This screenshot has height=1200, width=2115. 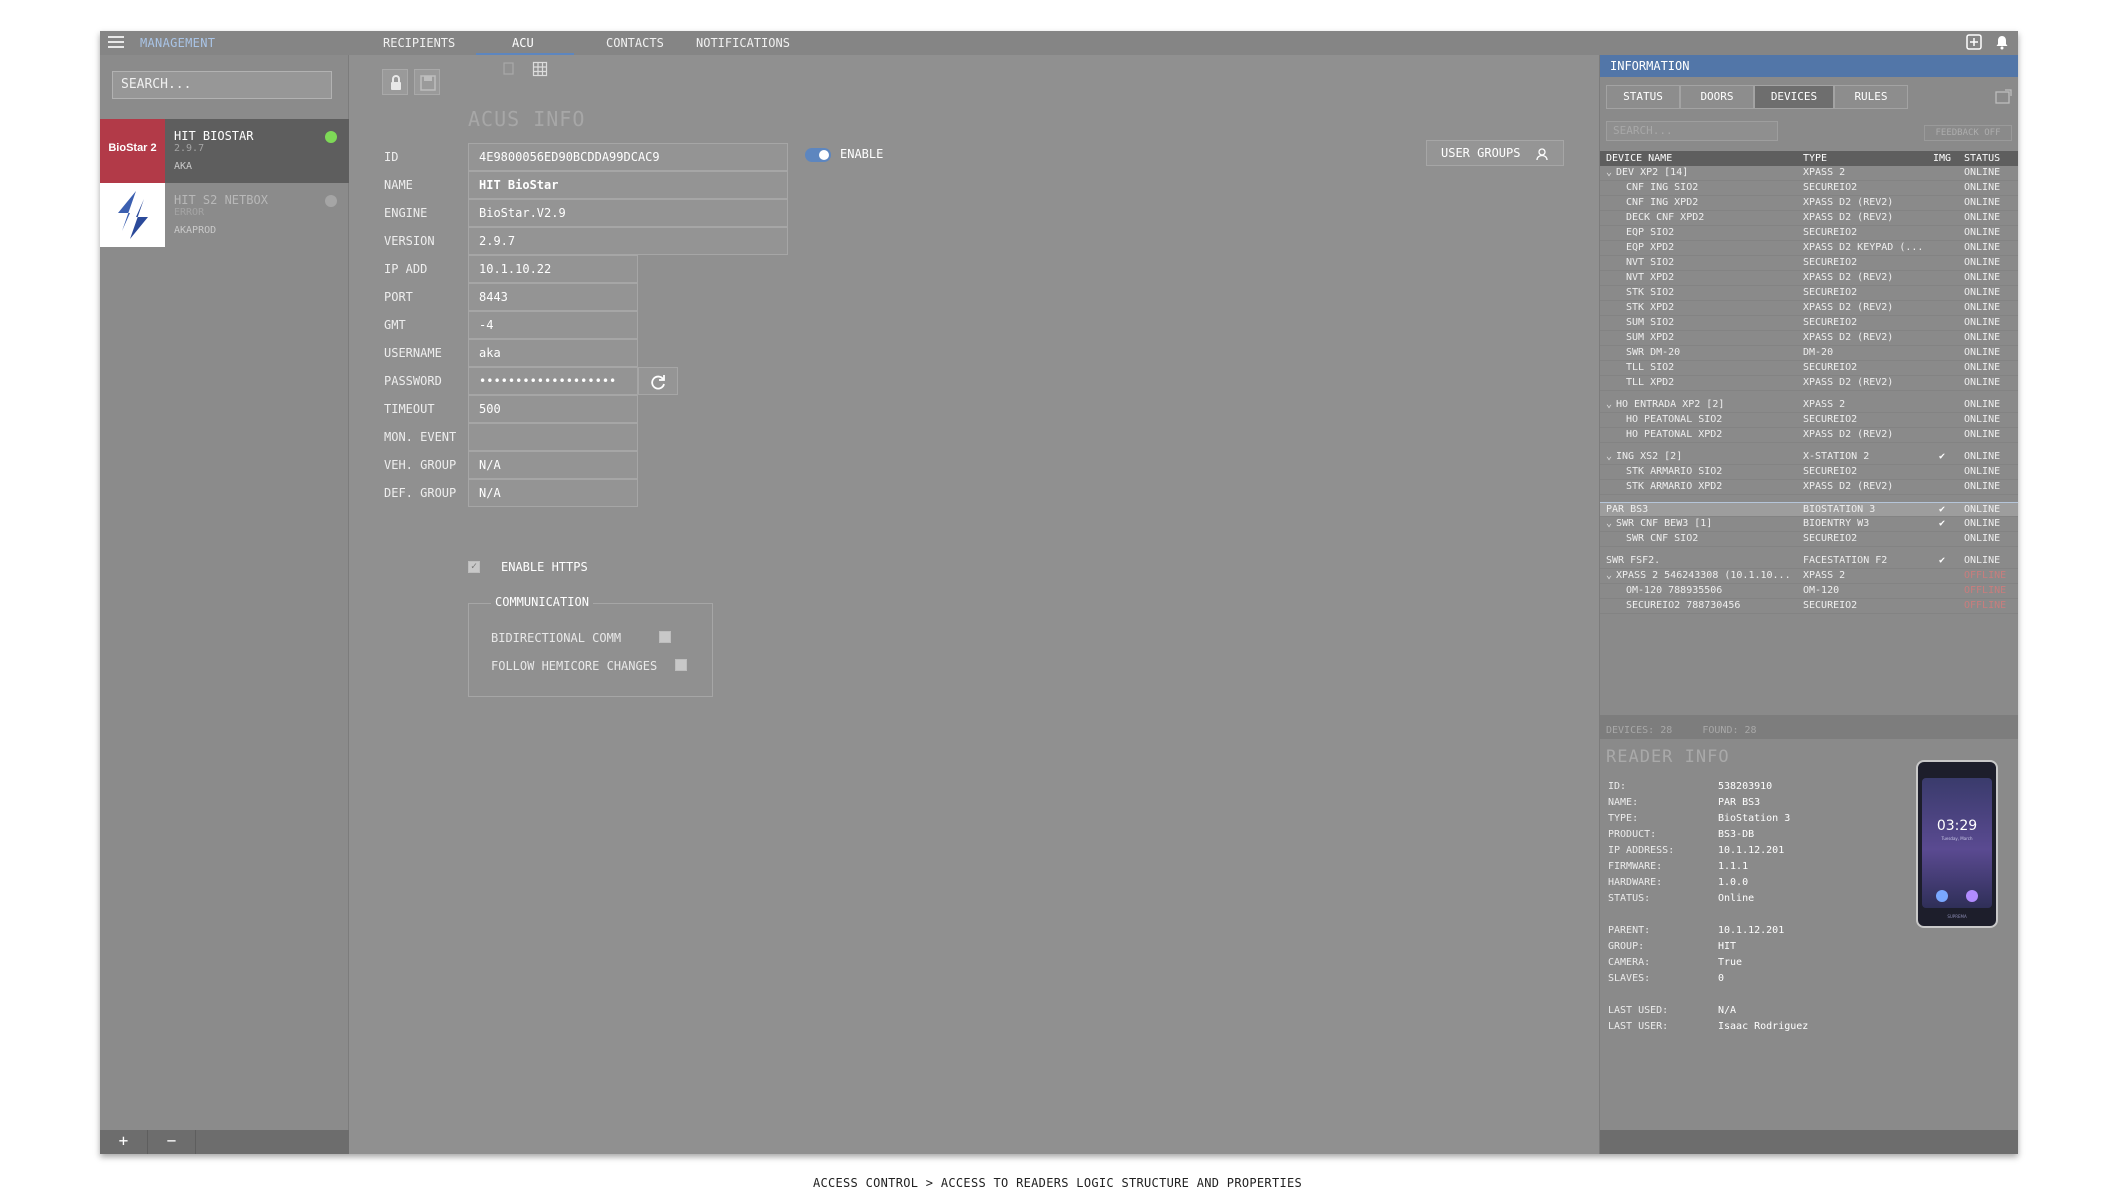 What do you see at coordinates (1809, 606) in the screenshot?
I see `table-row: SECUREIO2 788730456 SECUREIO2 OFFLINE` at bounding box center [1809, 606].